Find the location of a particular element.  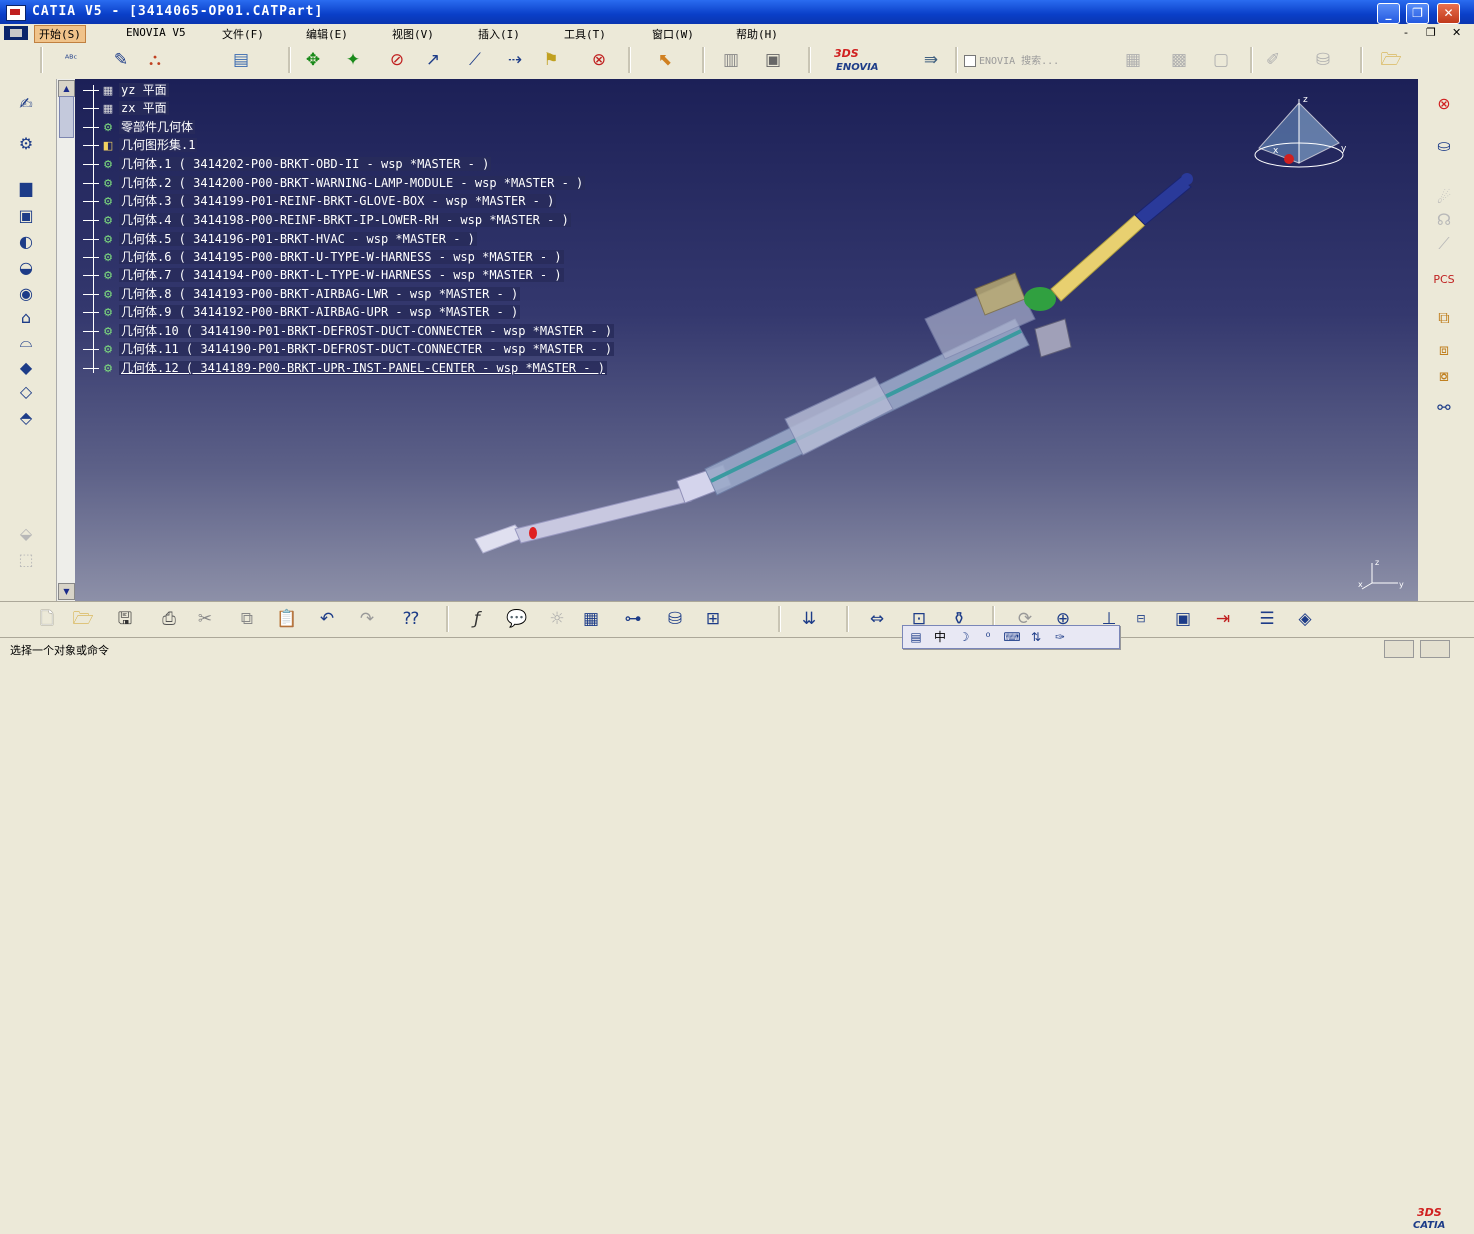

hide-icon: ⇥ is located at coordinates (1223, 619).